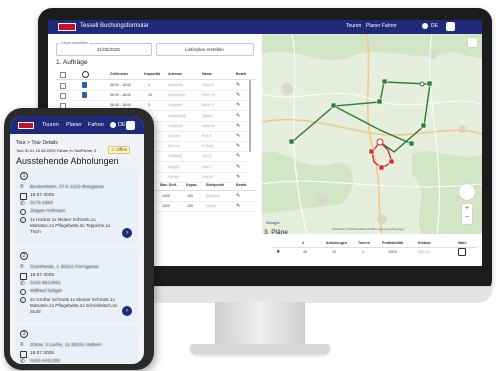 The image size is (500, 371). What do you see at coordinates (176, 85) in the screenshot?
I see `order-address: Musterstr.` at bounding box center [176, 85].